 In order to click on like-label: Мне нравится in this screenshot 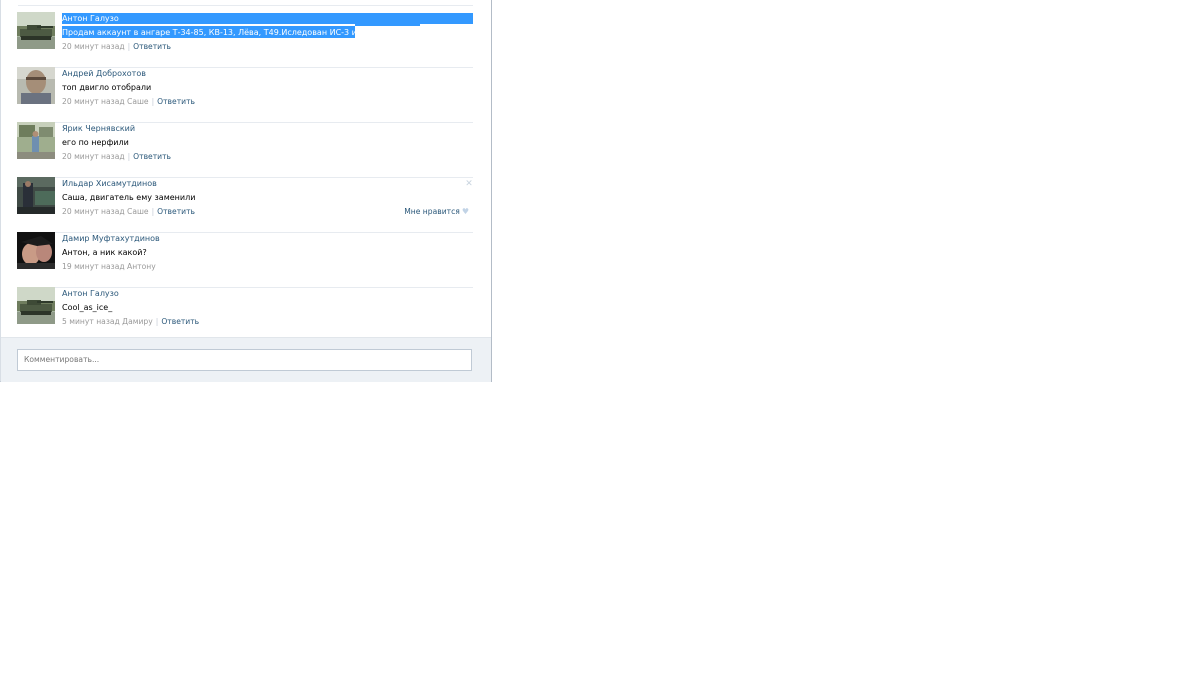, I will do `click(432, 211)`.